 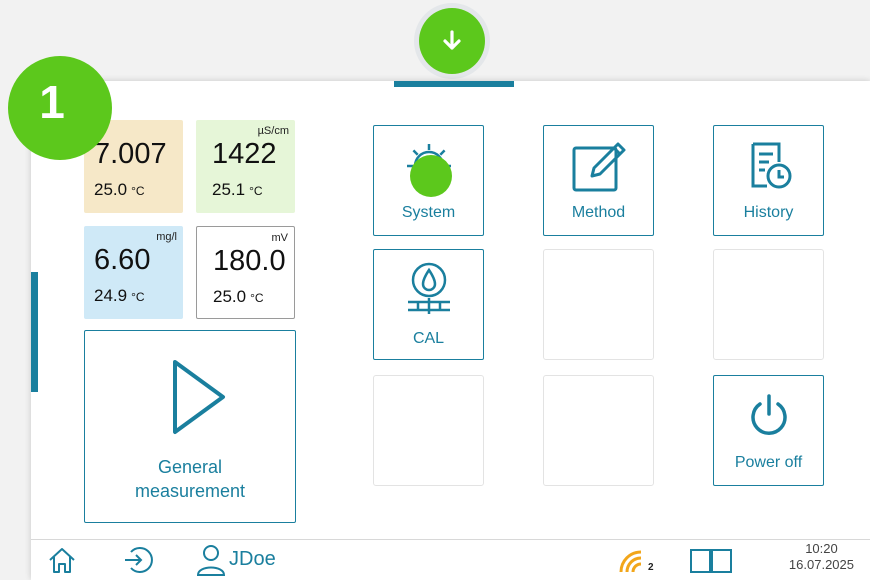 I want to click on arrow-down-icon, so click(x=452, y=41).